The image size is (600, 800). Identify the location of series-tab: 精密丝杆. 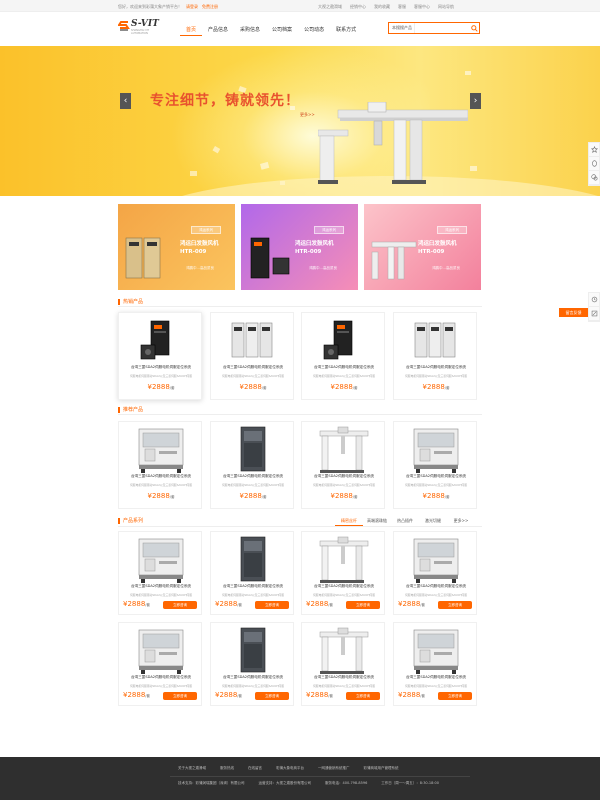
(349, 521).